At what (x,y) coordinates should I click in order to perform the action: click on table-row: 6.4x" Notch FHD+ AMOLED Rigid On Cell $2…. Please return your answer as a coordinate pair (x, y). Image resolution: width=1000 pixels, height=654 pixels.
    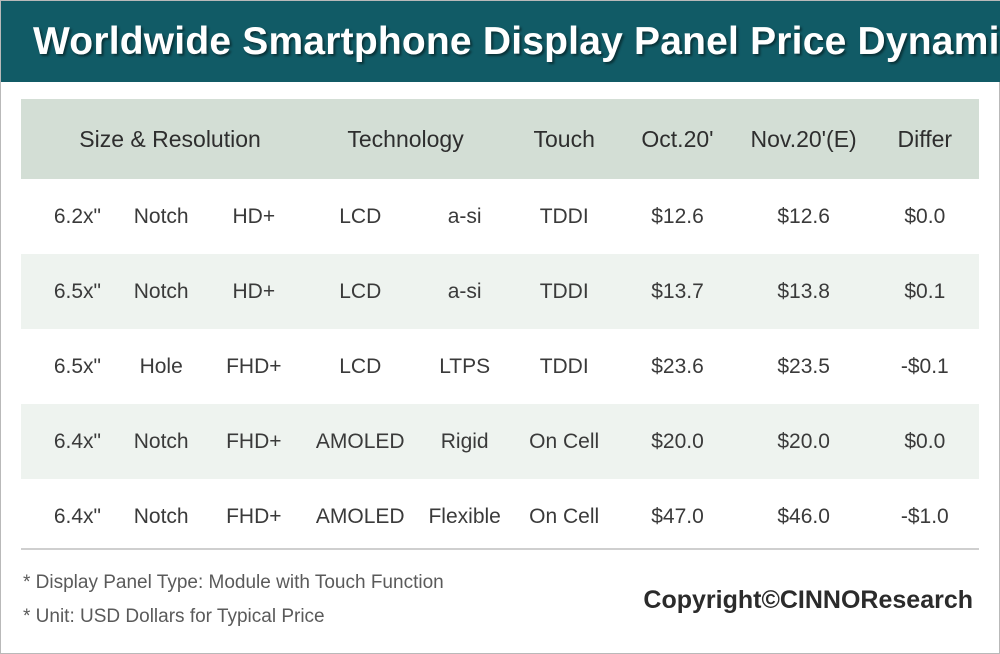
    Looking at the image, I should click on (500, 441).